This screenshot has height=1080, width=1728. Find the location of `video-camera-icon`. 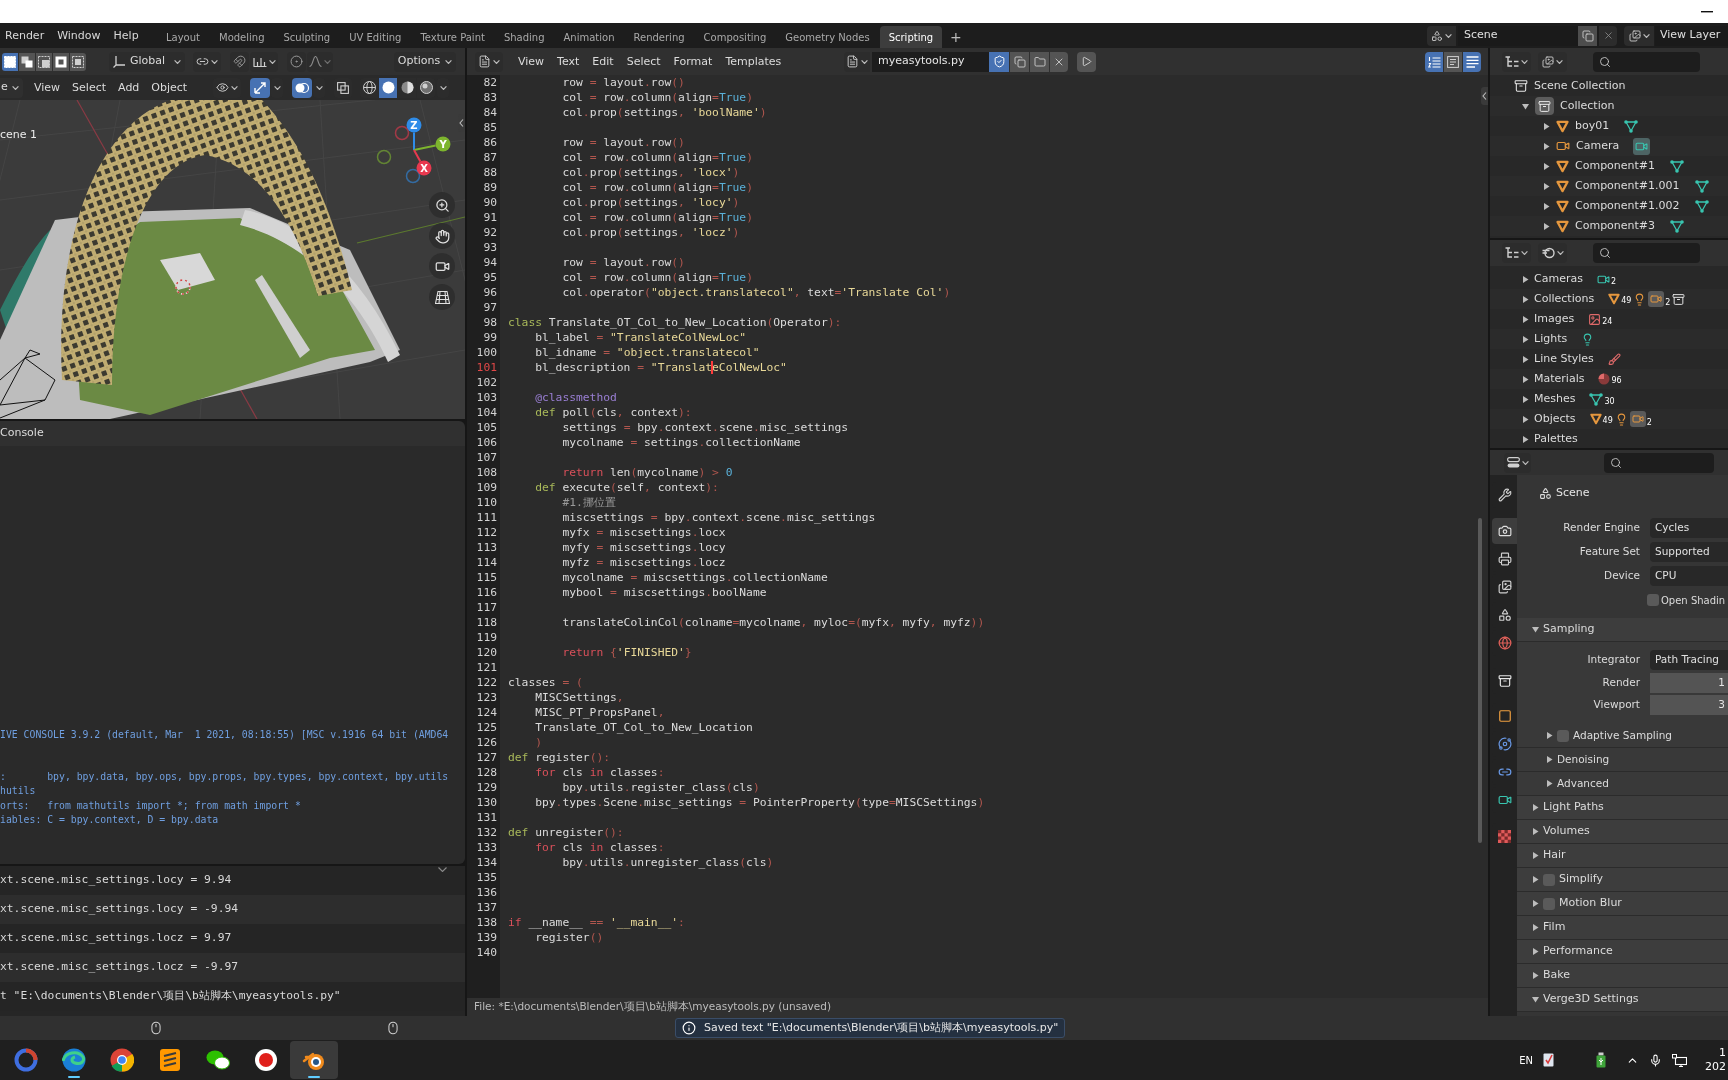

video-camera-icon is located at coordinates (1642, 146).